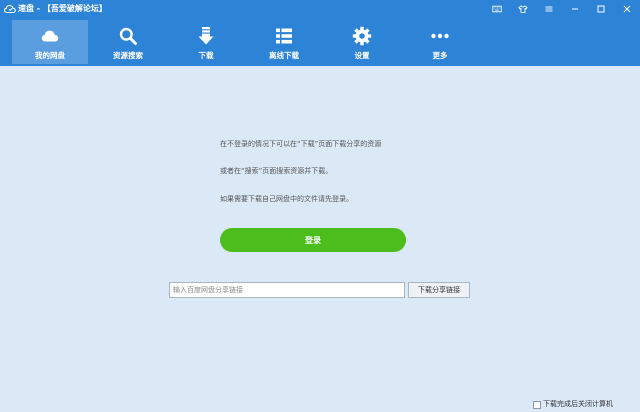 The image size is (640, 412). I want to click on login-button: 登录, so click(313, 240).